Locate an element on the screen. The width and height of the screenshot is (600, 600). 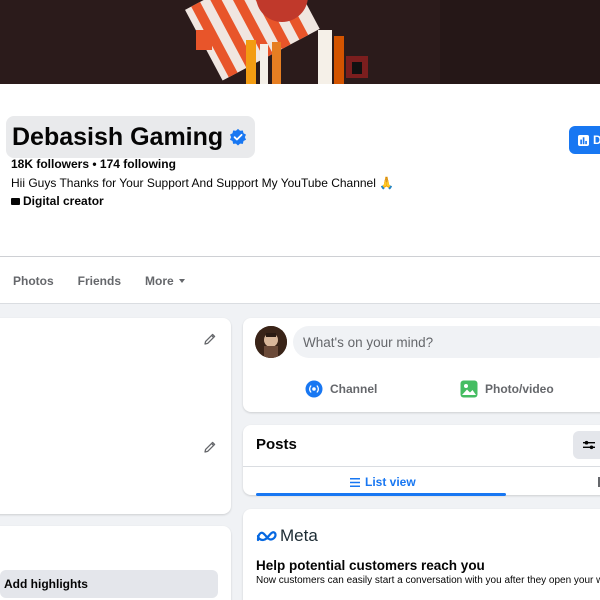
photo-video-icon is located at coordinates (469, 389).